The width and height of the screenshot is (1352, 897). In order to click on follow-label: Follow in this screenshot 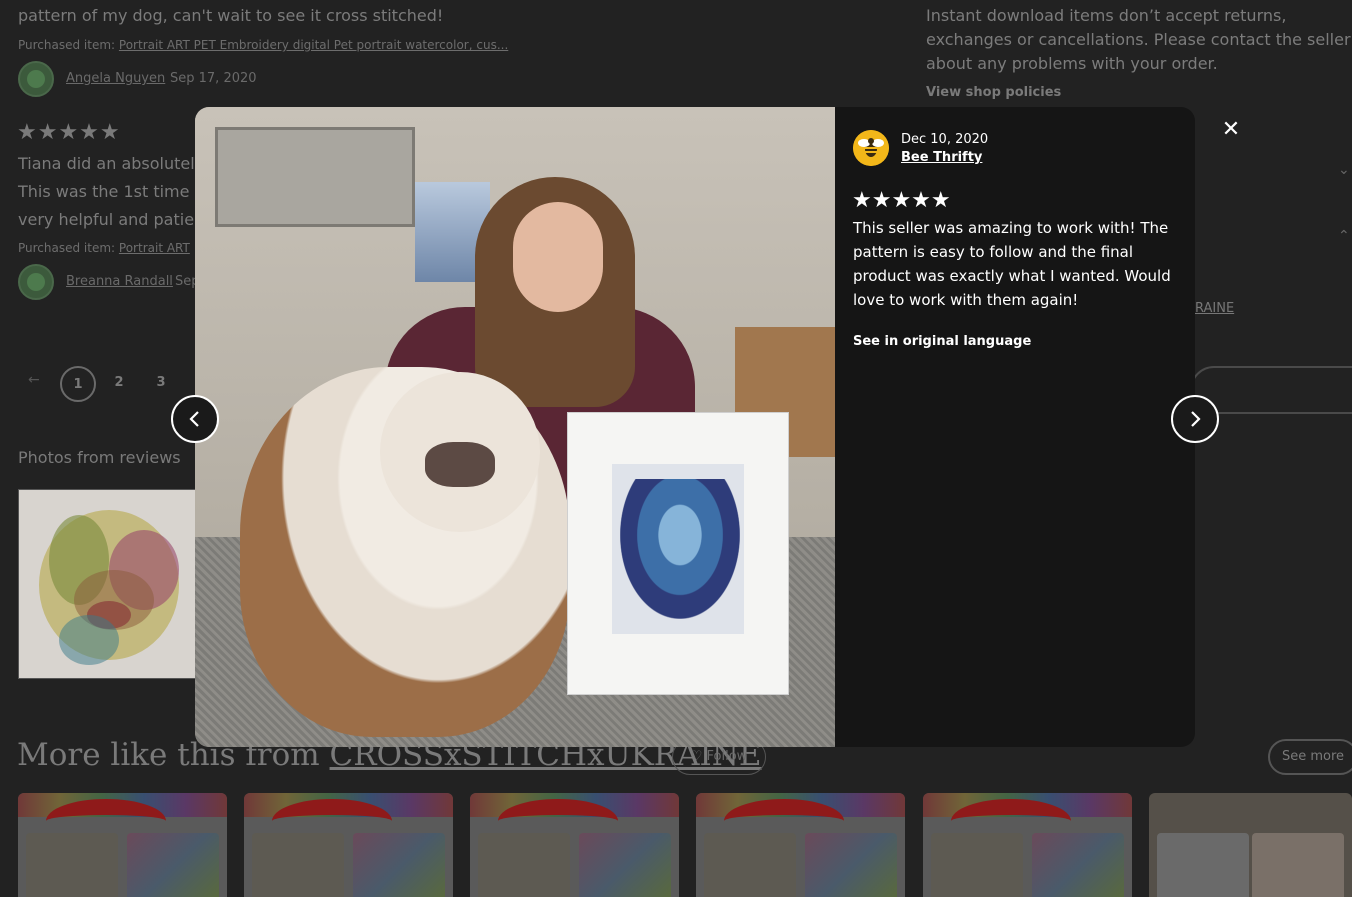, I will do `click(727, 756)`.